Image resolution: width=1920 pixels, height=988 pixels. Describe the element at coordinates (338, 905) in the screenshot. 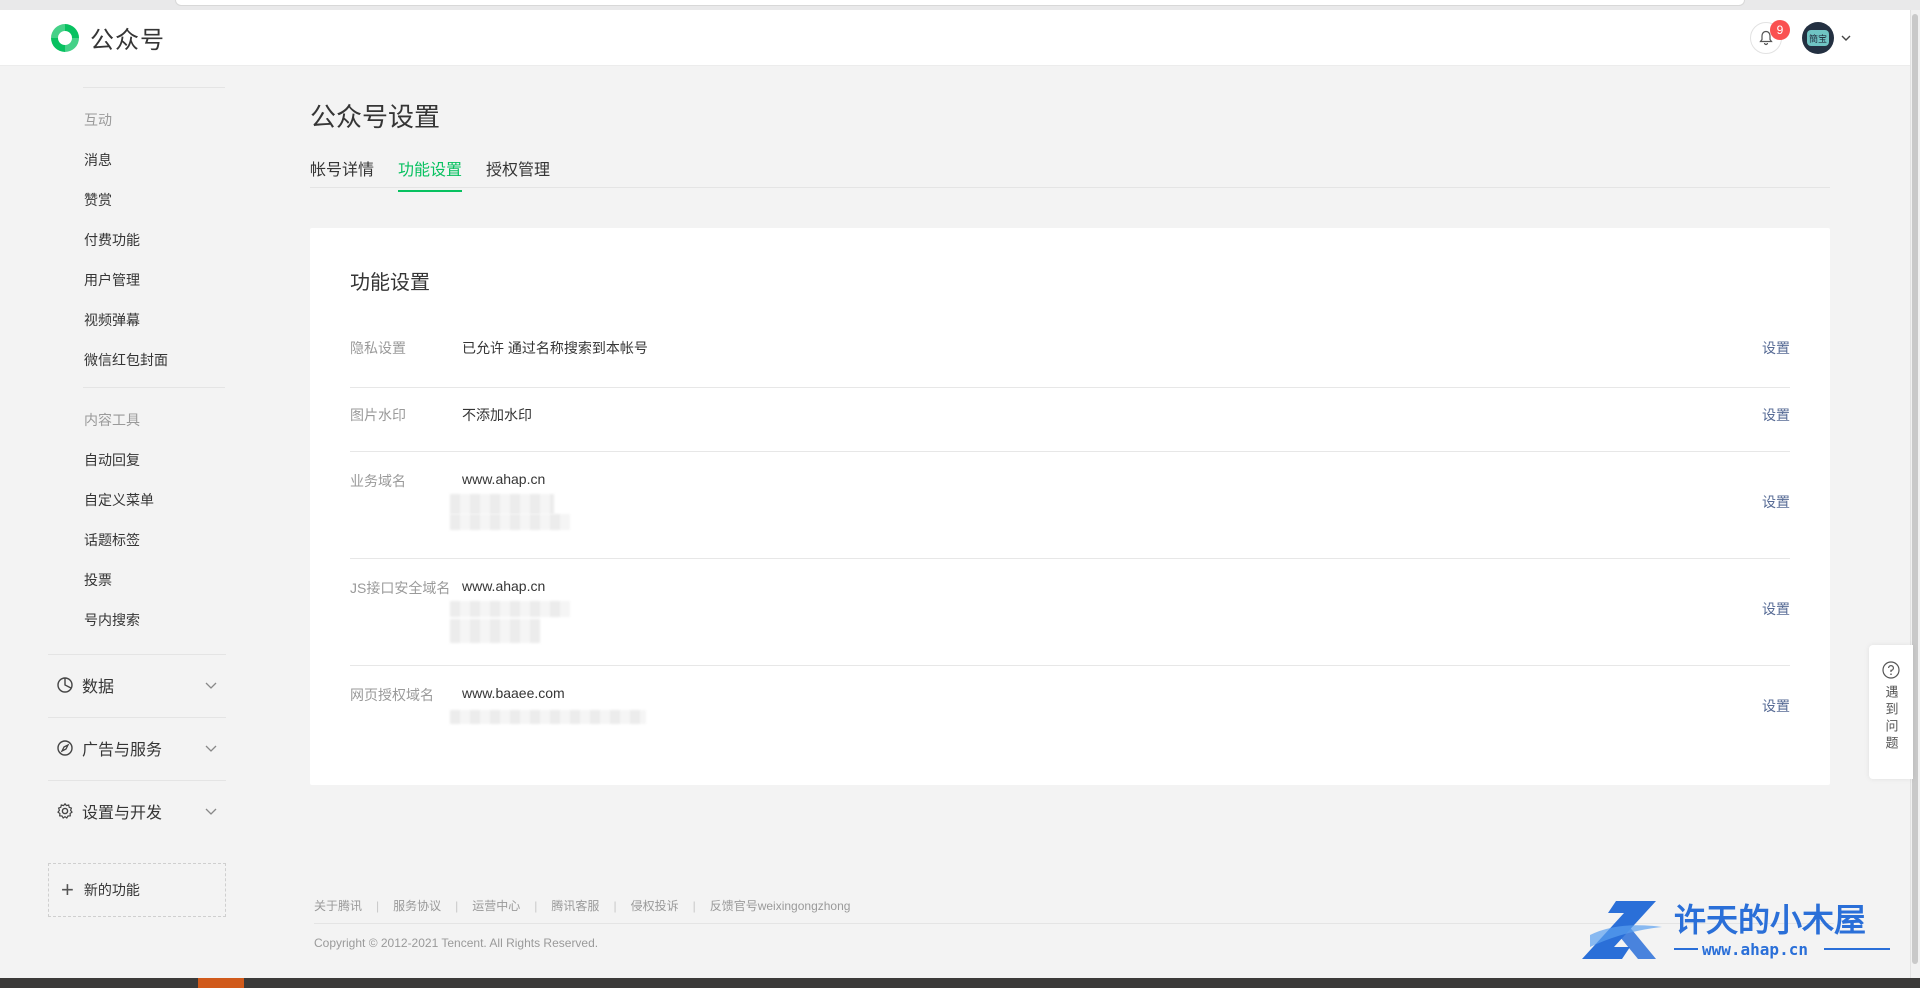

I see `footer-link-about: 关于腾讯` at that location.